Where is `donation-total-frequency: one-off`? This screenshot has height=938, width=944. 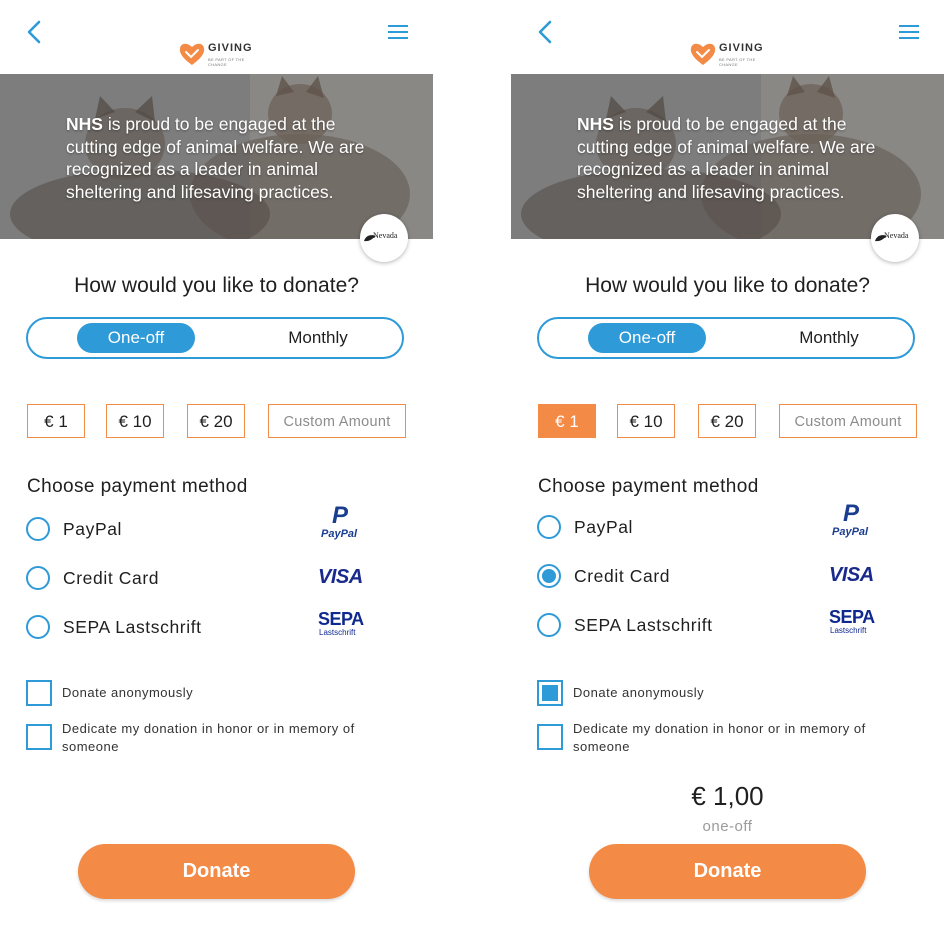 donation-total-frequency: one-off is located at coordinates (727, 826).